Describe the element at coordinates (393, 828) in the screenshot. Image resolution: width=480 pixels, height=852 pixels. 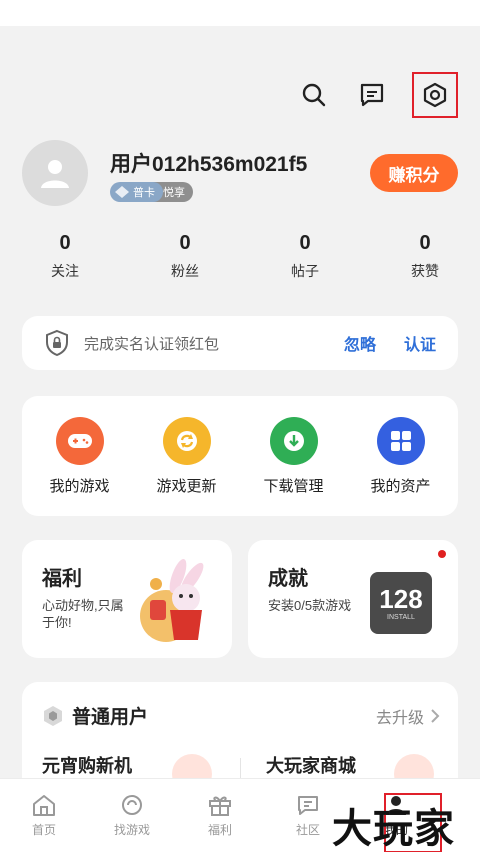
I see `watermark-logo: 大玩家` at that location.